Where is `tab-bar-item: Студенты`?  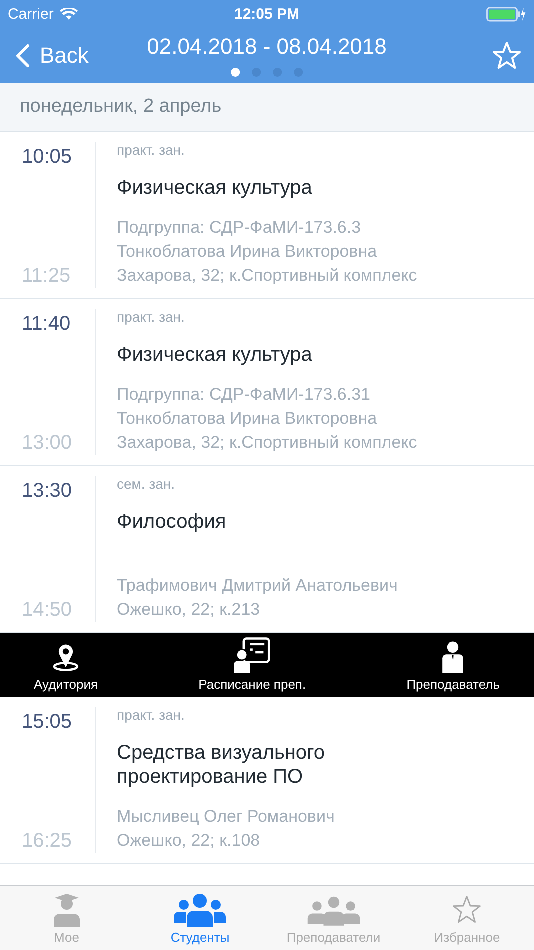
tab-bar-item: Студенты is located at coordinates (200, 918).